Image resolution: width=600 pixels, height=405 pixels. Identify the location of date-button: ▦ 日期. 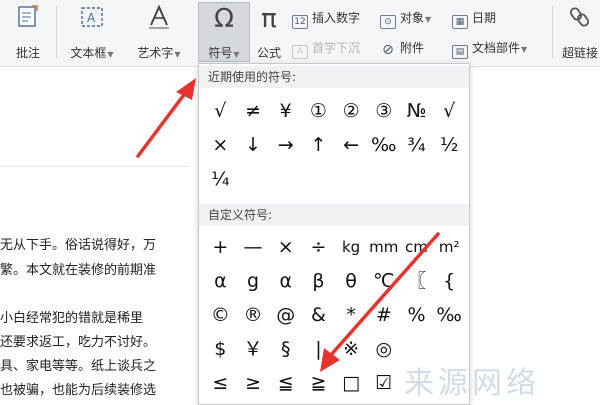
(474, 19).